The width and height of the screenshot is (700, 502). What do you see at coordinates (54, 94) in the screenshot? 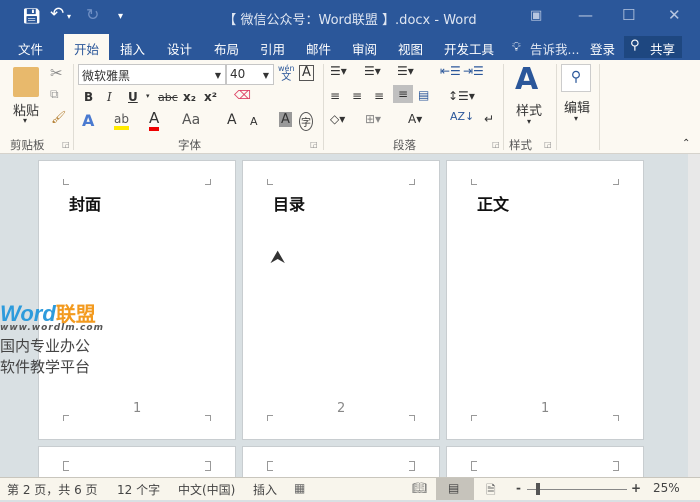
I see `copy-icon: ⧉` at bounding box center [54, 94].